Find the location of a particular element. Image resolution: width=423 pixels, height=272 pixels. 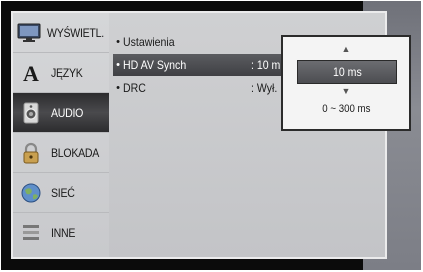

sidebar-item-network: SIEĆ is located at coordinates (61, 193).